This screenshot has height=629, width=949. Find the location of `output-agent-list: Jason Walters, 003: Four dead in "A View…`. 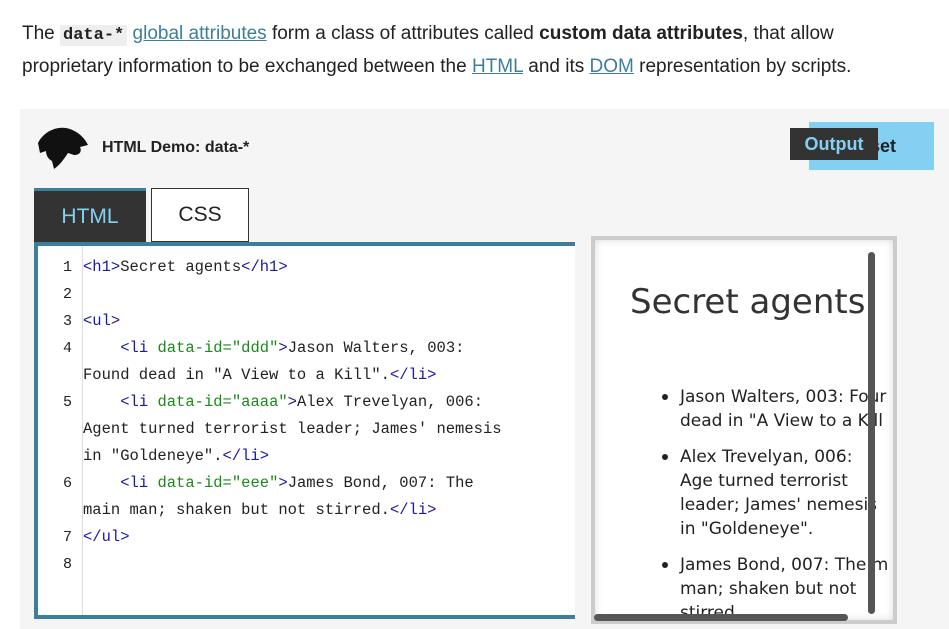

output-agent-list: Jason Walters, 003: Four dead in "A View… is located at coordinates (760, 502).